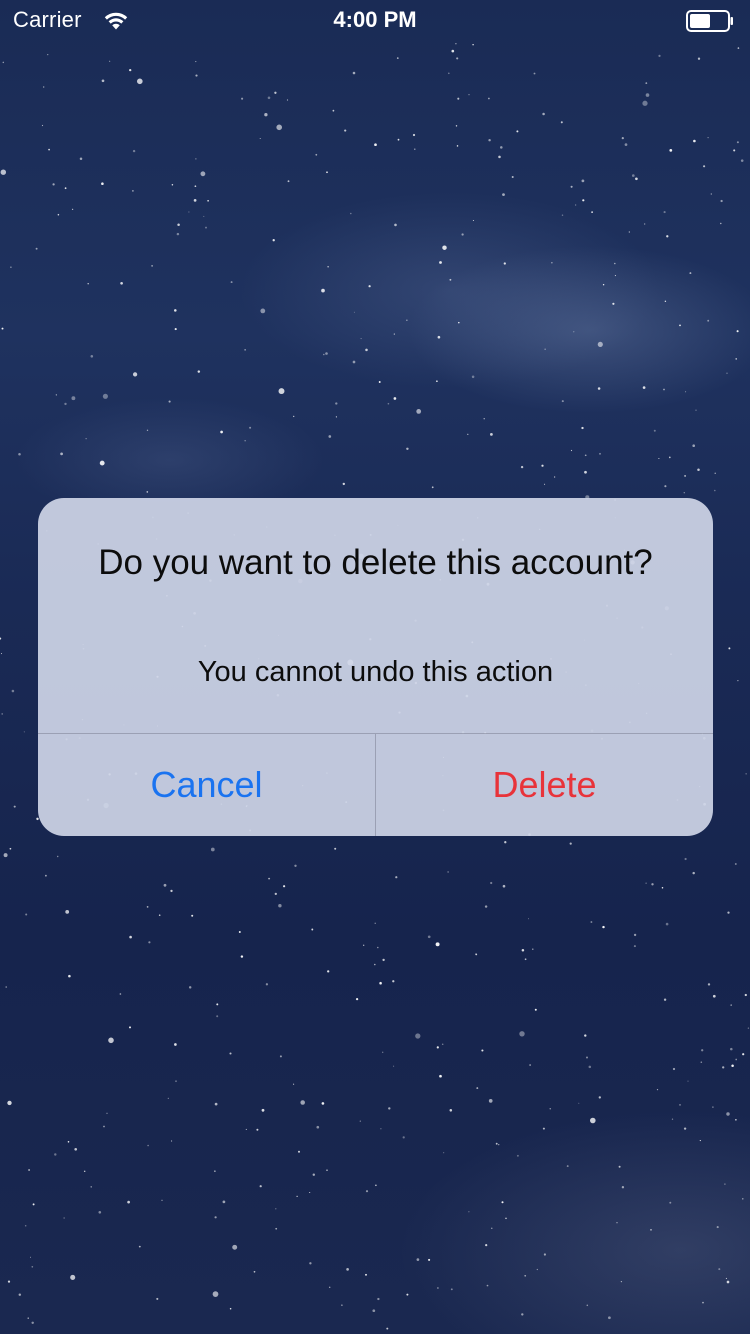 This screenshot has height=1334, width=750. I want to click on cancel-button: Cancel, so click(206, 785).